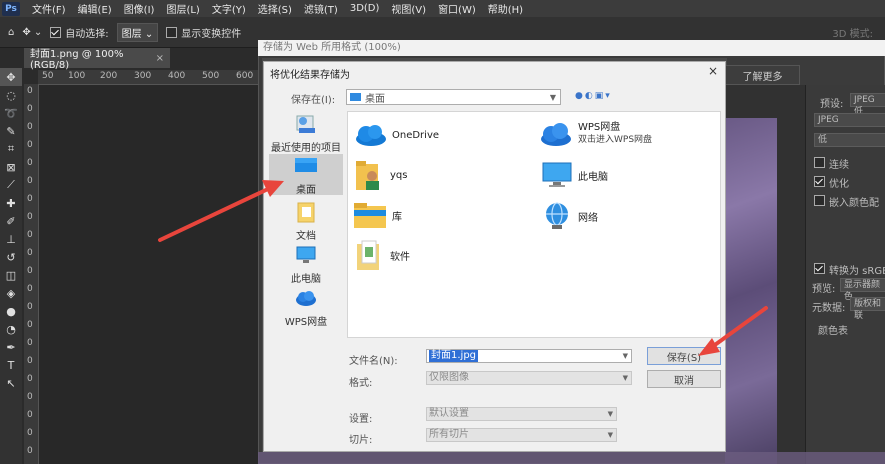 The width and height of the screenshot is (885, 464). Describe the element at coordinates (229, 8) in the screenshot. I see `menu-type: 文字(Y)` at that location.